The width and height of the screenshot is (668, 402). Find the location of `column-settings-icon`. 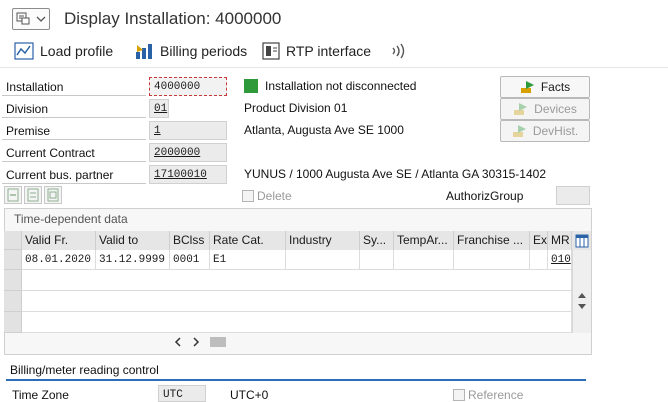

column-settings-icon is located at coordinates (581, 240).